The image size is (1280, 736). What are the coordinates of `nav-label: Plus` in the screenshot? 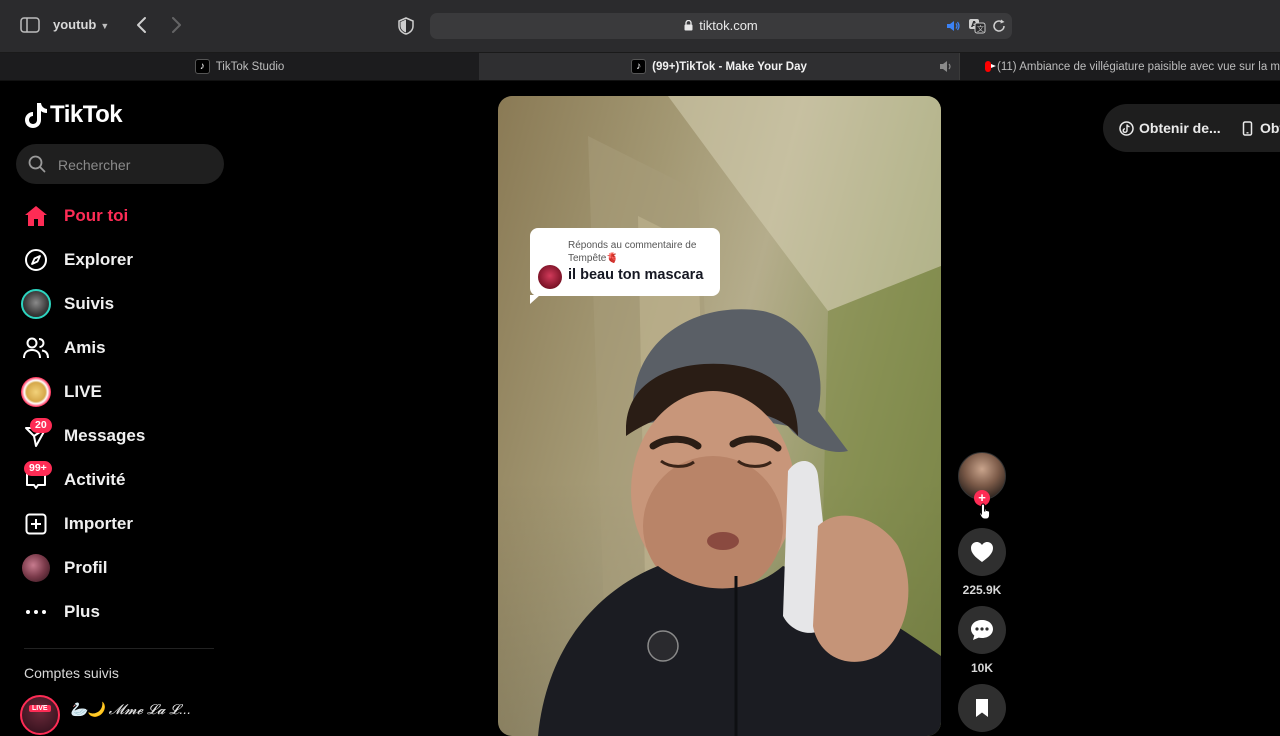 It's located at (82, 611).